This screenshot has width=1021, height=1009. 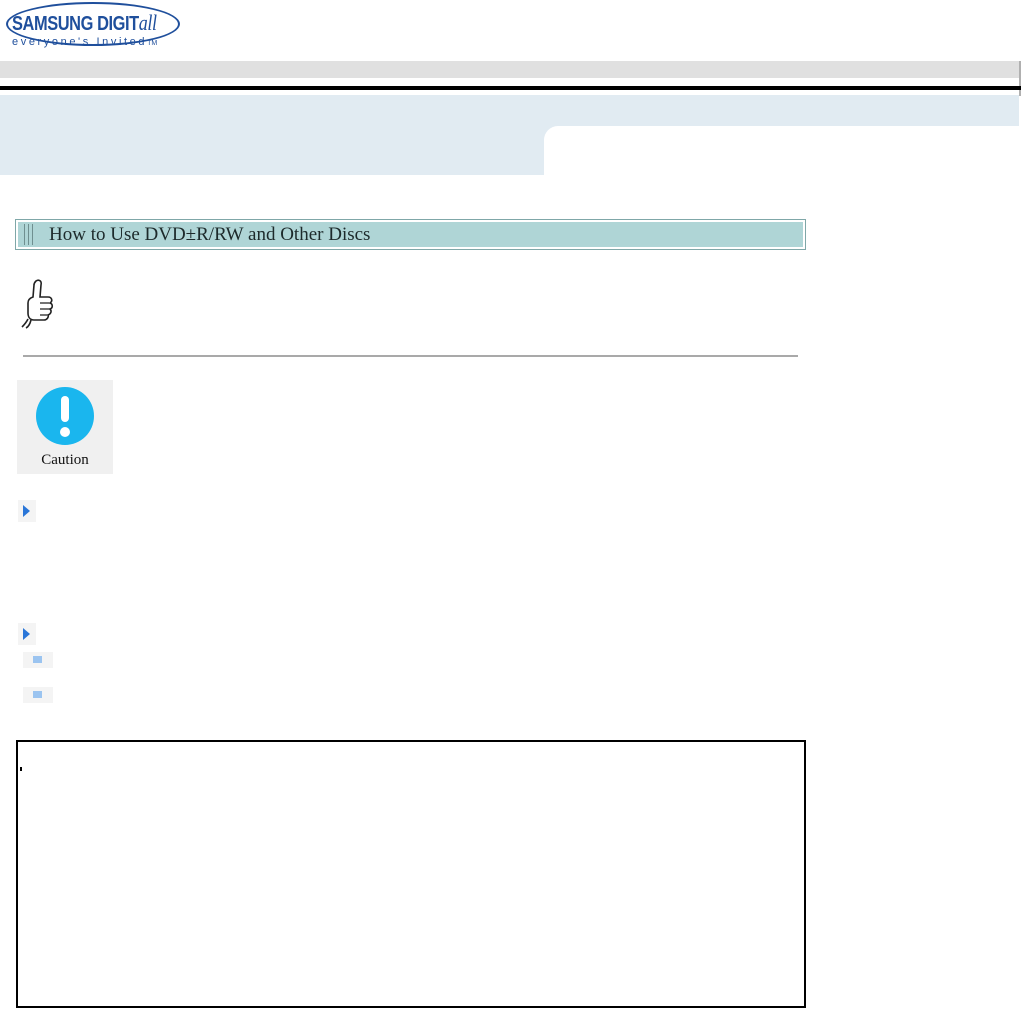 What do you see at coordinates (85, 42) in the screenshot?
I see `logo-tagline: everyone's InvitedTM` at bounding box center [85, 42].